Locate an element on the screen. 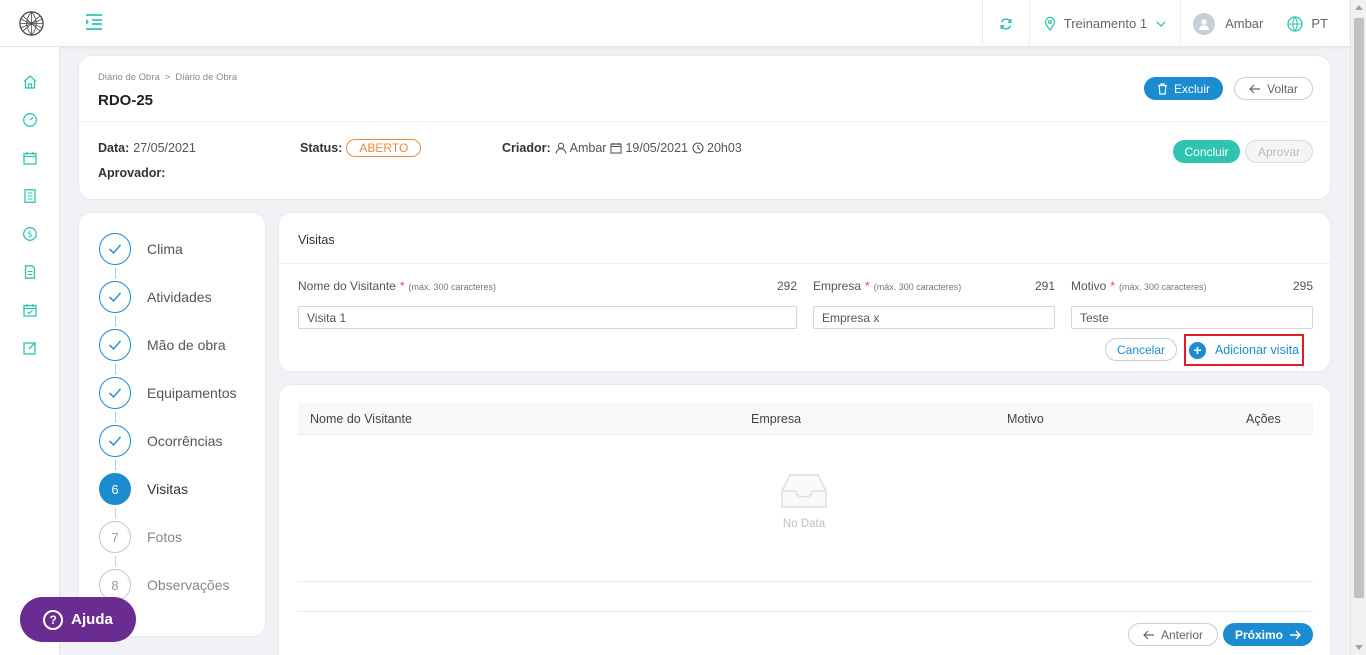  empty-state: No Data is located at coordinates (804, 500).